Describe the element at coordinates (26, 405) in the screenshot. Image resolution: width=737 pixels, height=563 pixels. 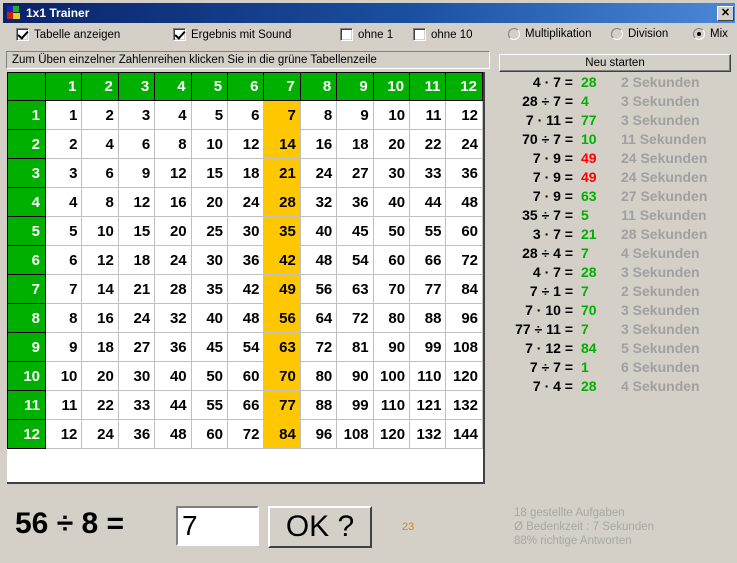
I see `table-row-header-11: 11` at that location.